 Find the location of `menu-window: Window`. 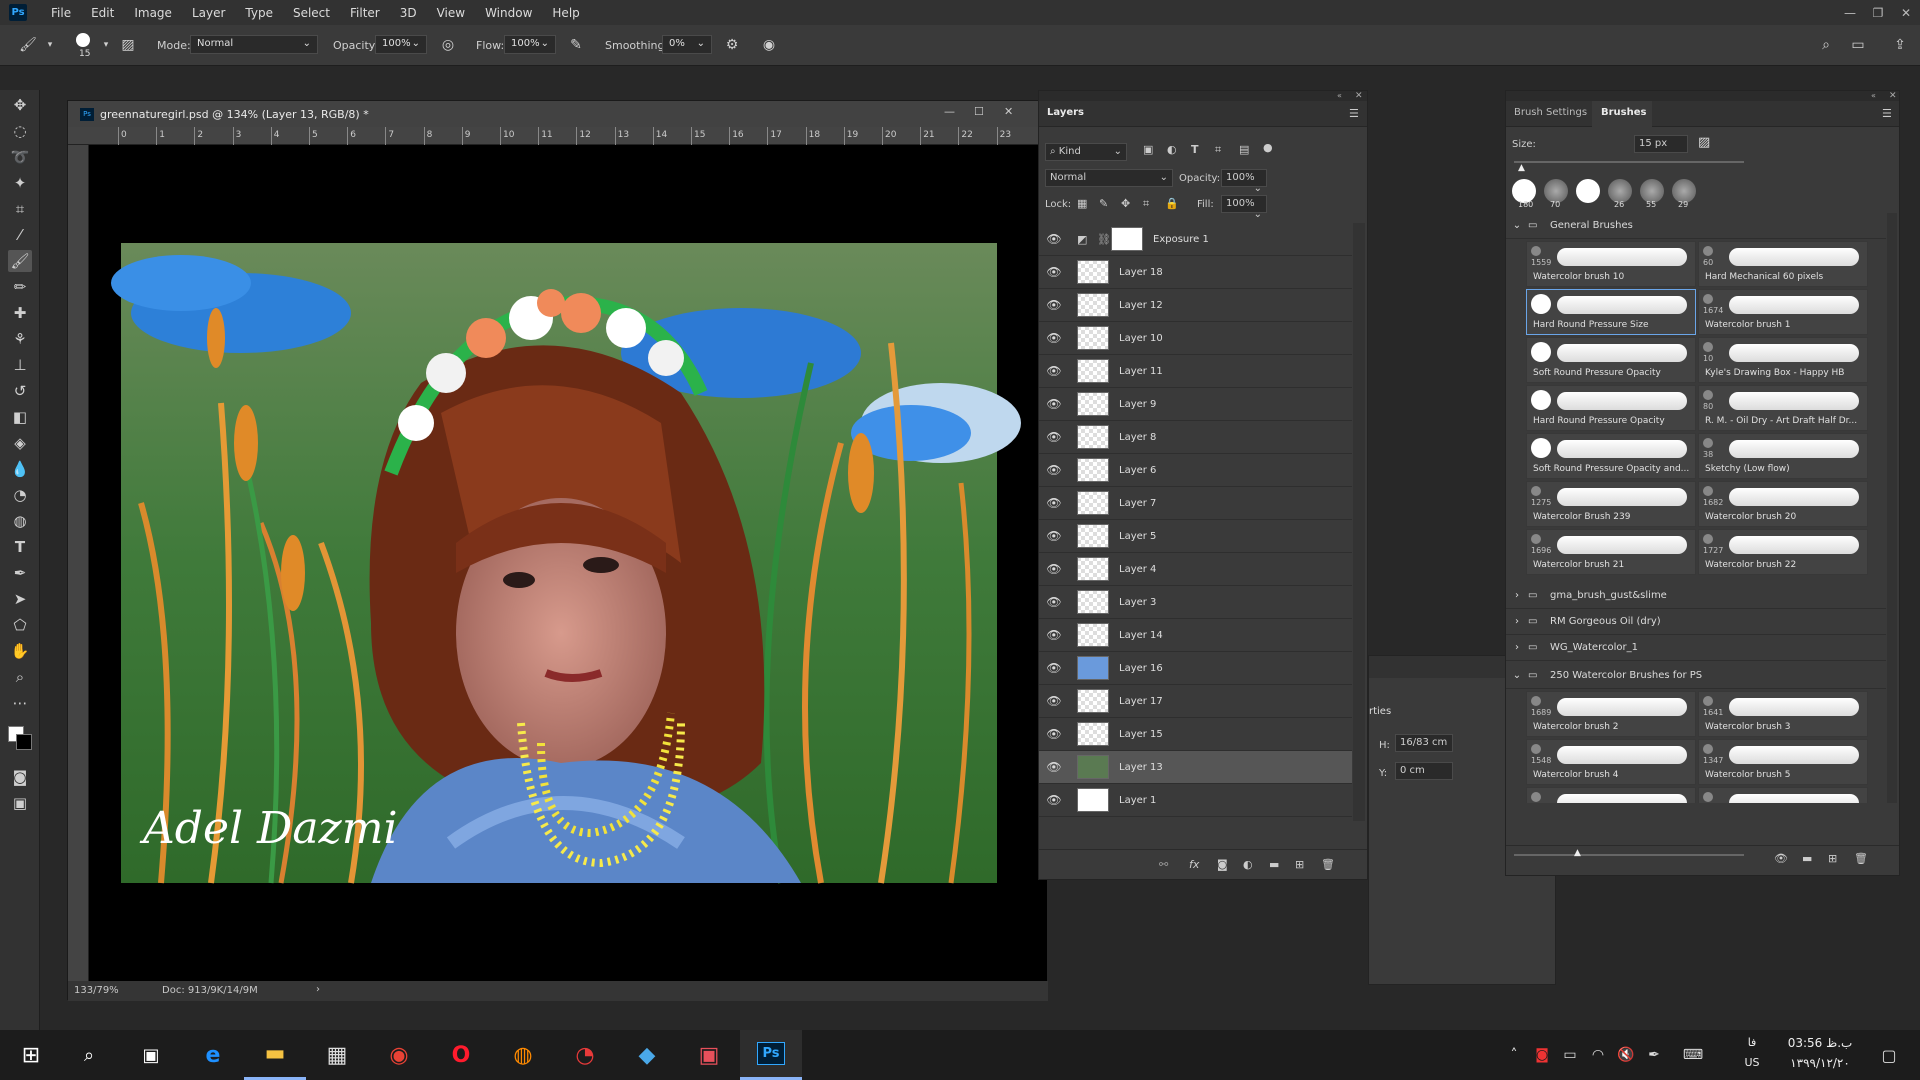

menu-window: Window is located at coordinates (508, 13).